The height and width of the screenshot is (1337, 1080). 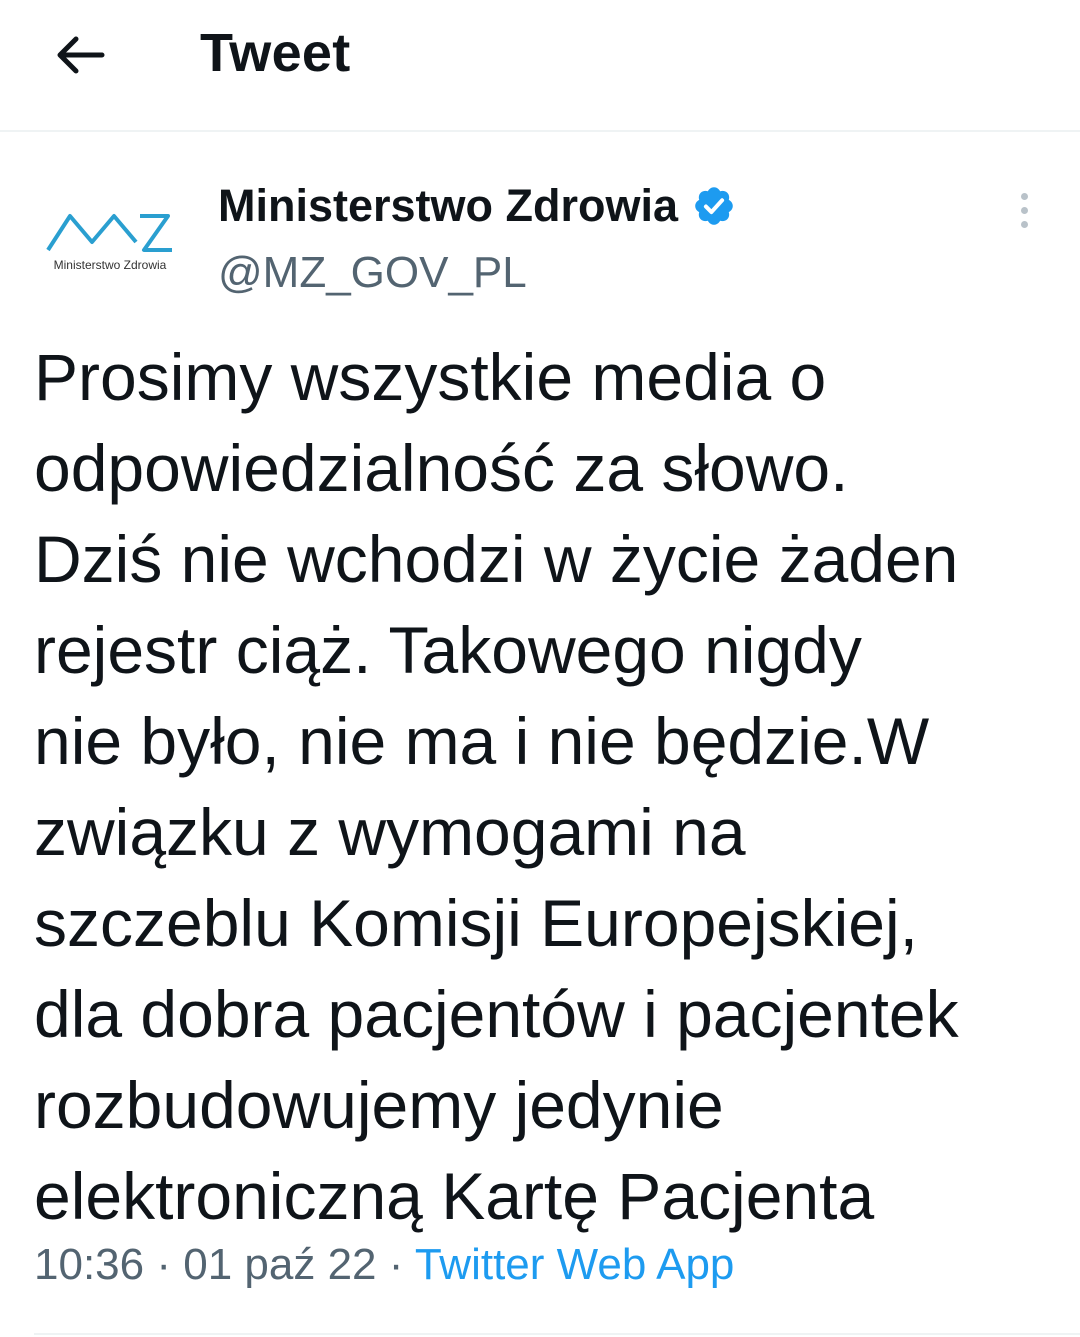 I want to click on account-name-row: Ministerstwo Zdrowia, so click(x=477, y=206).